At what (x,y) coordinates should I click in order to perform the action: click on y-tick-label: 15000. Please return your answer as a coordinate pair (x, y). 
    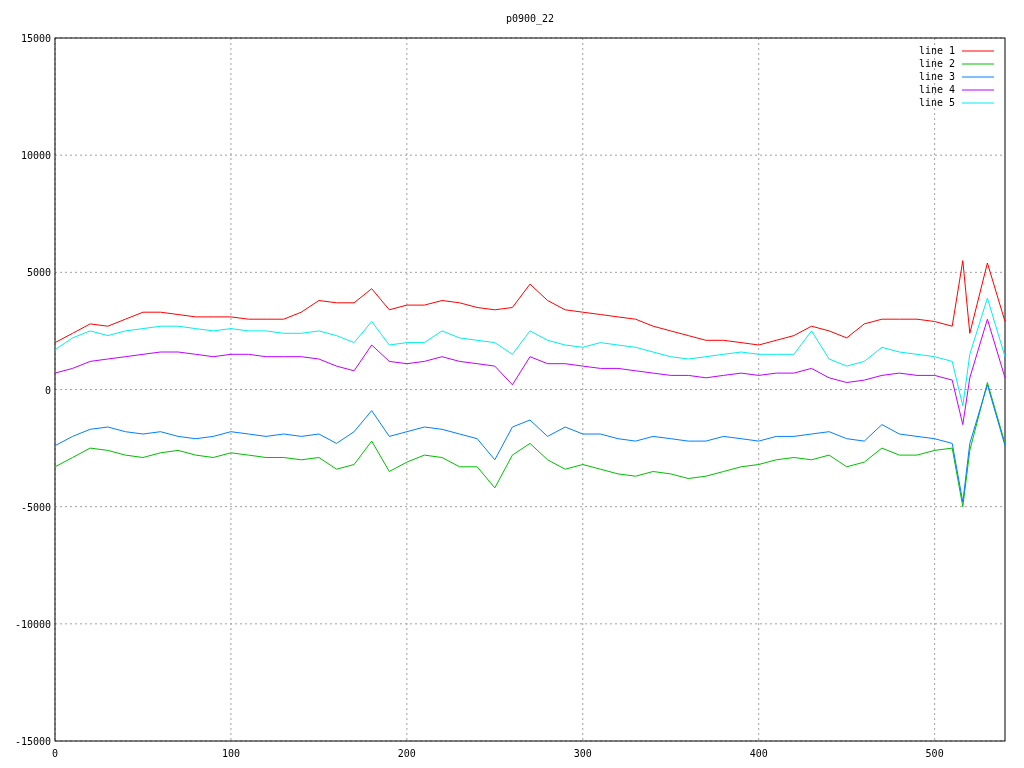
    Looking at the image, I should click on (35, 38).